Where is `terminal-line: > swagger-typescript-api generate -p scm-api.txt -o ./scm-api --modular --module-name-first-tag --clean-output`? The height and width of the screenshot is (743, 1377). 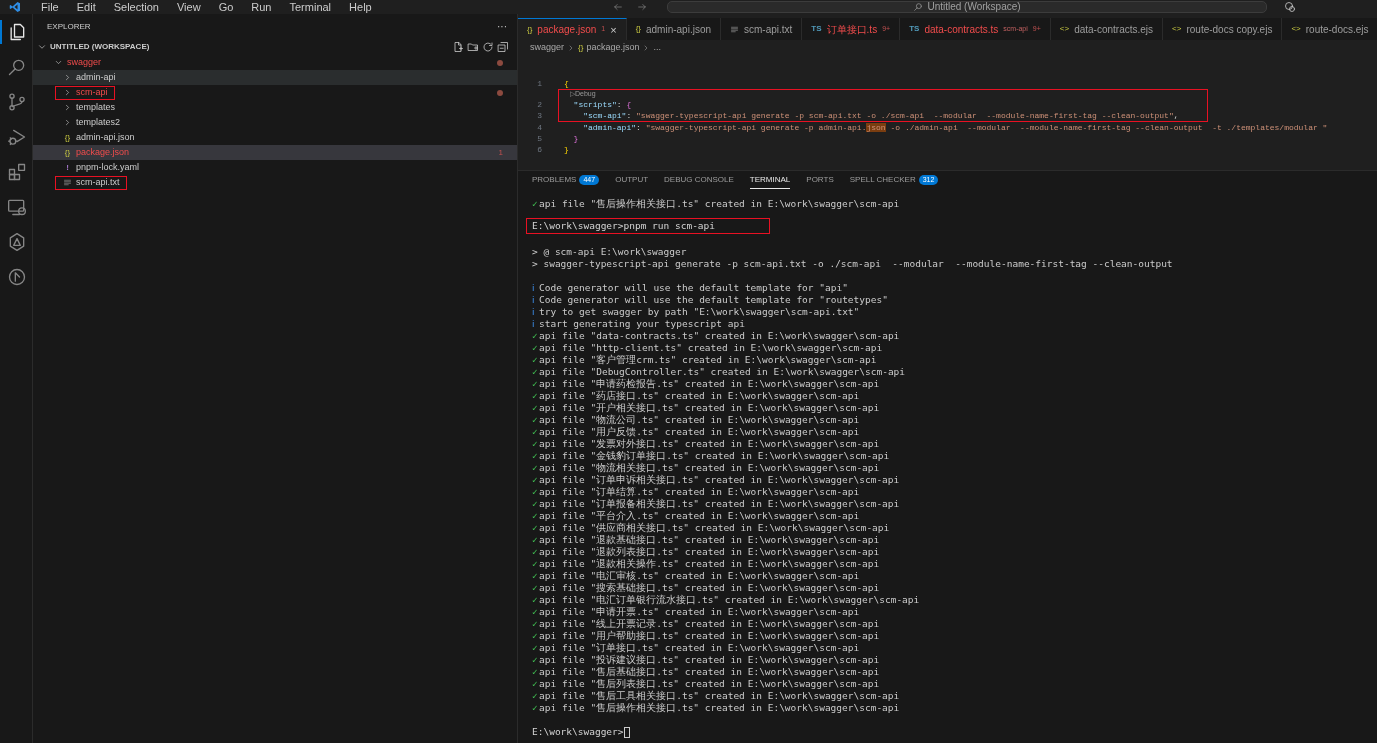
terminal-line: > swagger-typescript-api generate -p scm-api.txt -o ./scm-api --modular --module-name-first-tag --clean-output is located at coordinates (852, 264).